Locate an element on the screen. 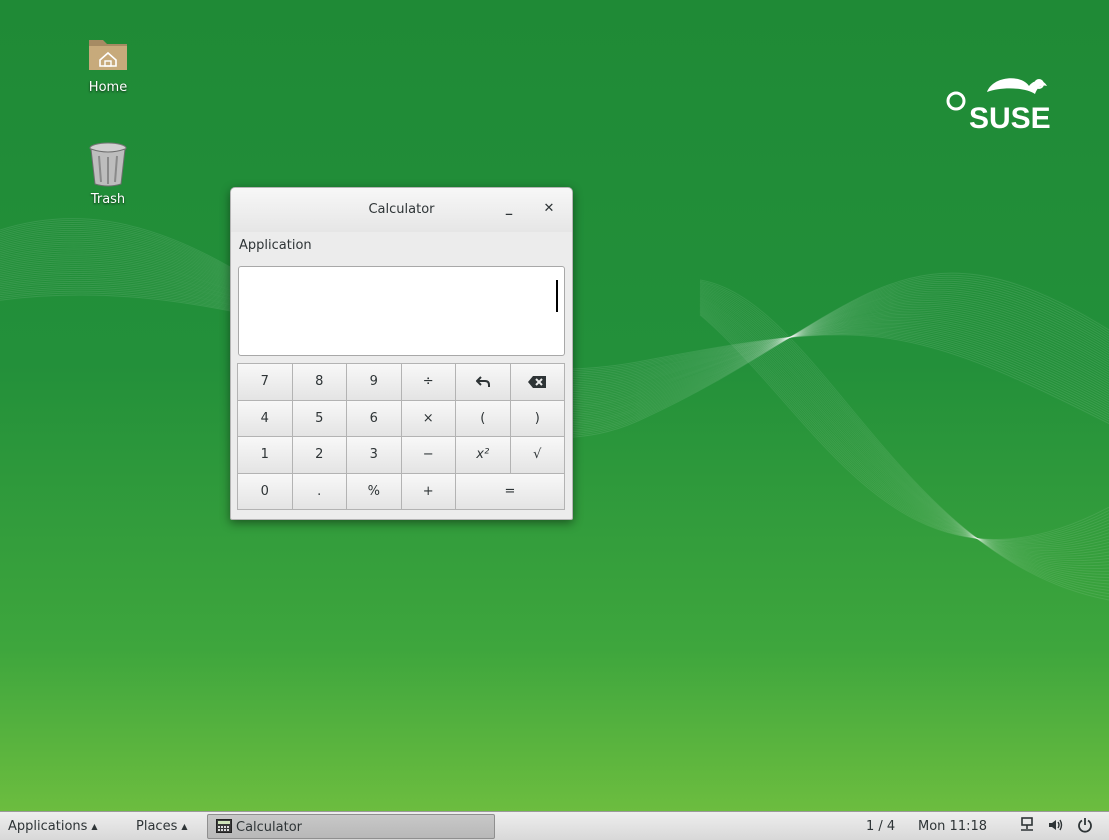  clock: Mon 11:18 is located at coordinates (952, 826).